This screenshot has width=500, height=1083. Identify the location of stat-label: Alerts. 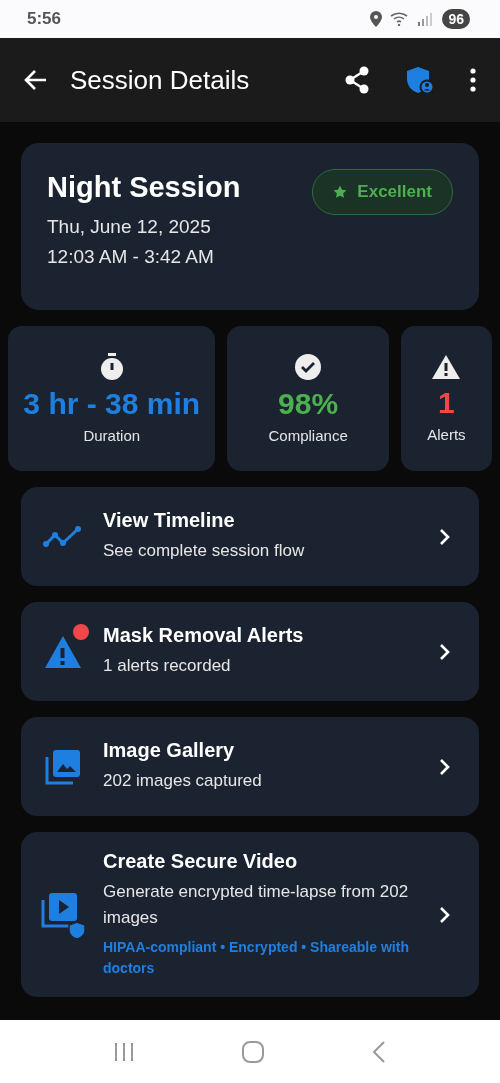
(446, 434).